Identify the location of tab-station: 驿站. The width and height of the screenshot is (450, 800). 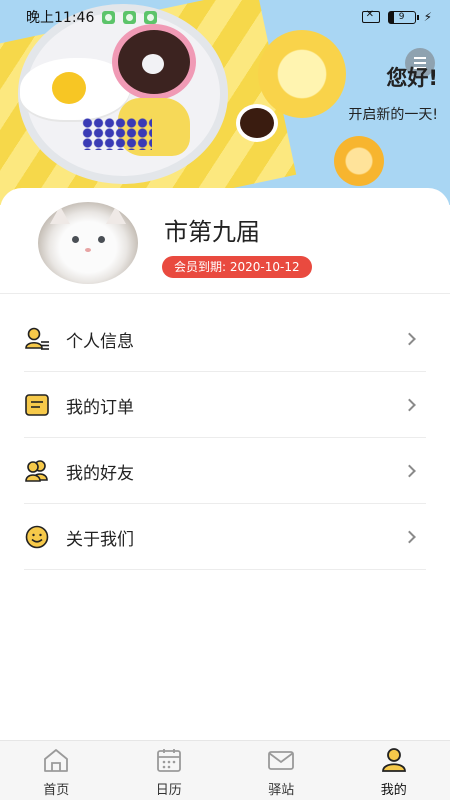
(281, 770).